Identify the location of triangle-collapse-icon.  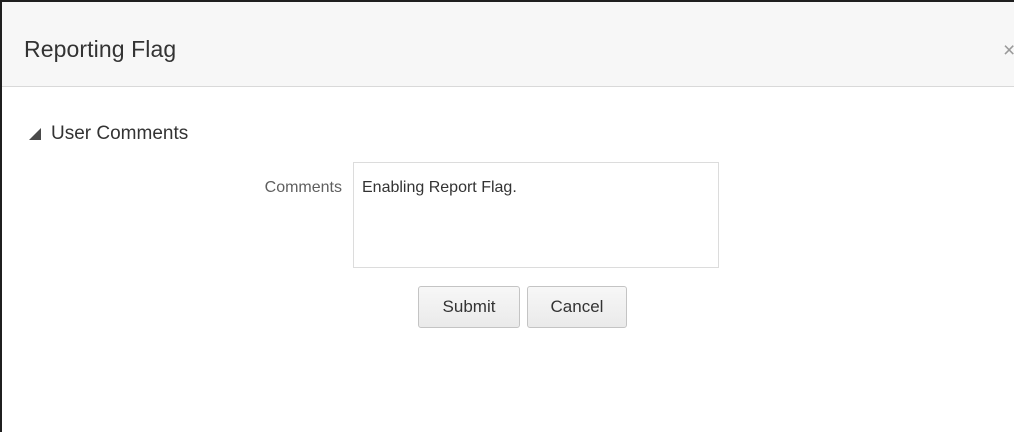
(35, 134).